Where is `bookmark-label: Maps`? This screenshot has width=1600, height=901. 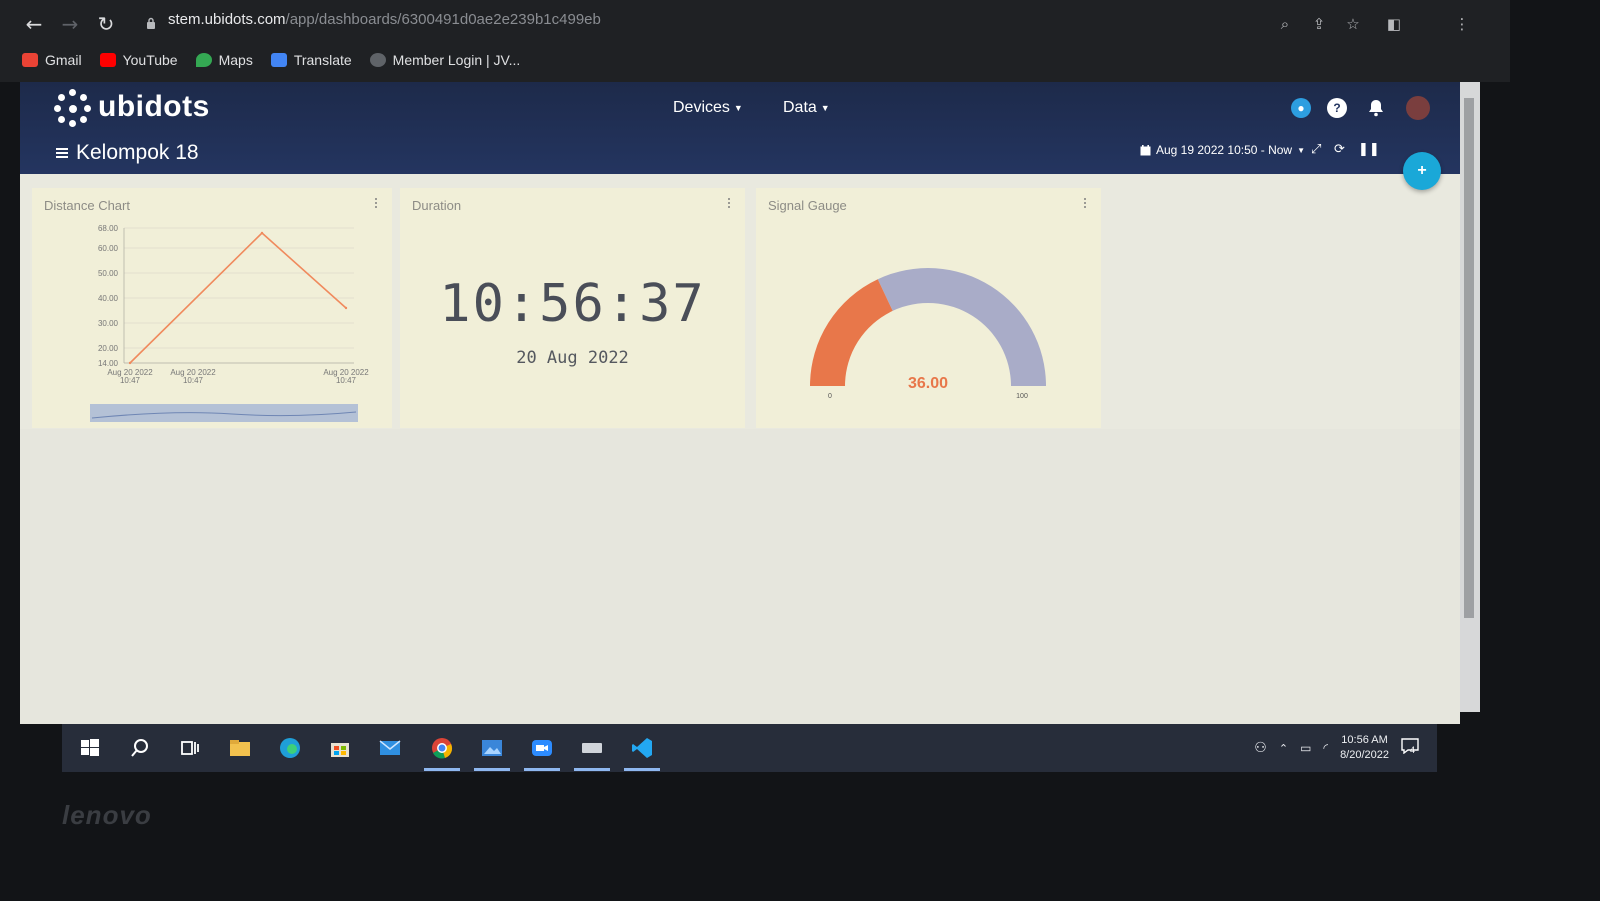
bookmark-label: Maps is located at coordinates (235, 60).